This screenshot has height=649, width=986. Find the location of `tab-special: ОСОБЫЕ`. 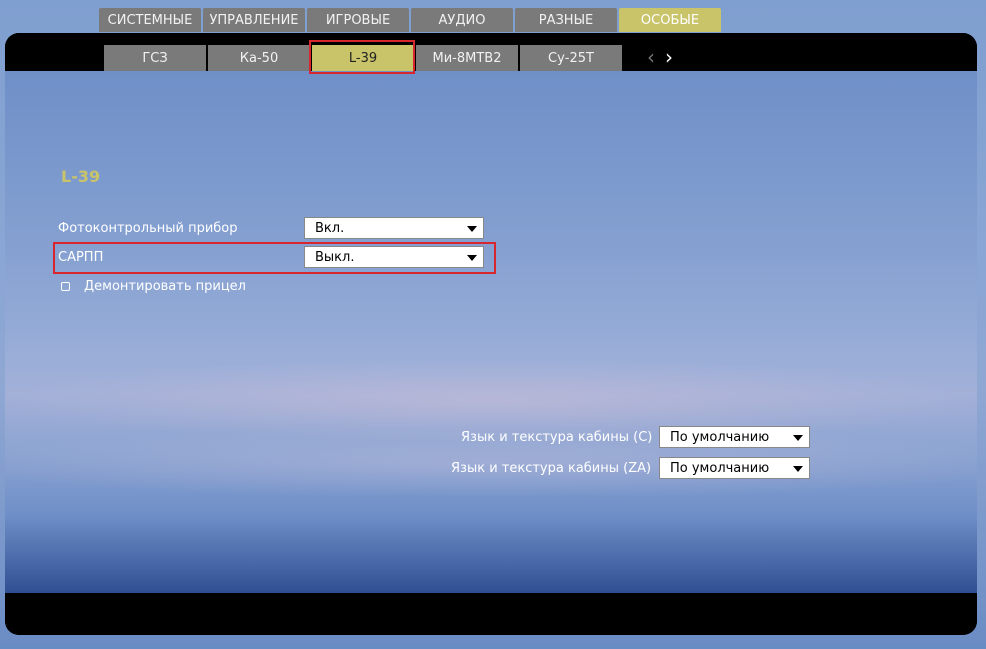

tab-special: ОСОБЫЕ is located at coordinates (670, 20).